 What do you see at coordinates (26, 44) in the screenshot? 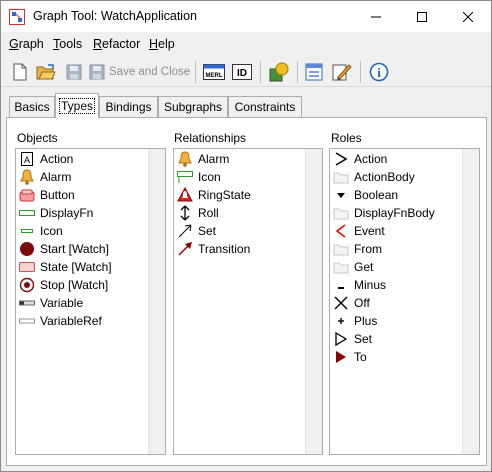
I see `menu-graph: Graph` at bounding box center [26, 44].